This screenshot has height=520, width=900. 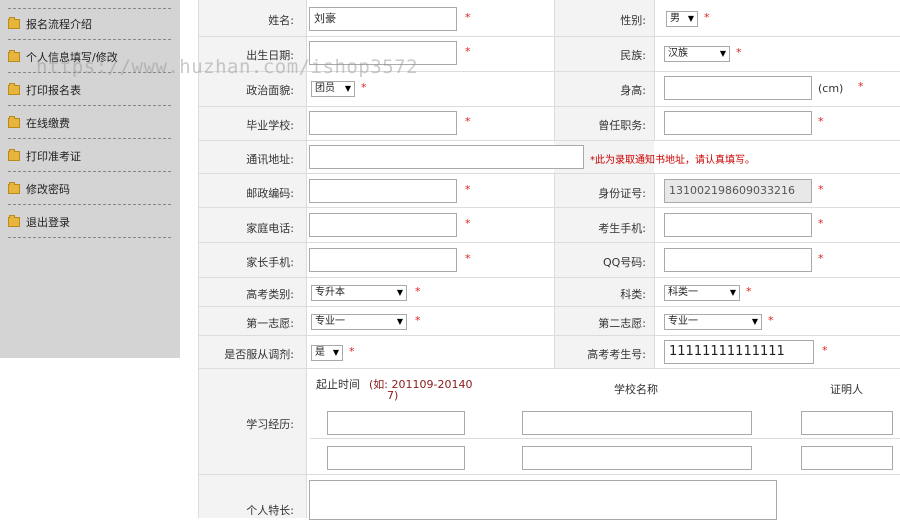 I want to click on exam-type-select: 专升本 ▼, so click(x=359, y=293).